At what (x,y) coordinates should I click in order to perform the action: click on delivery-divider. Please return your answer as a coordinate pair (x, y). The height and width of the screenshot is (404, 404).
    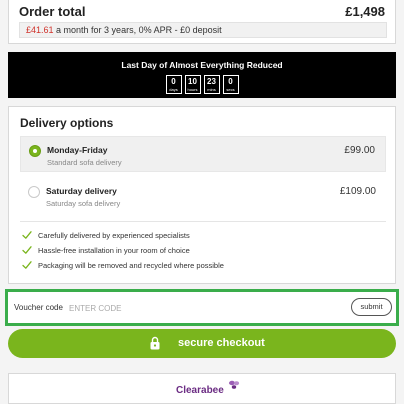
    Looking at the image, I should click on (203, 221).